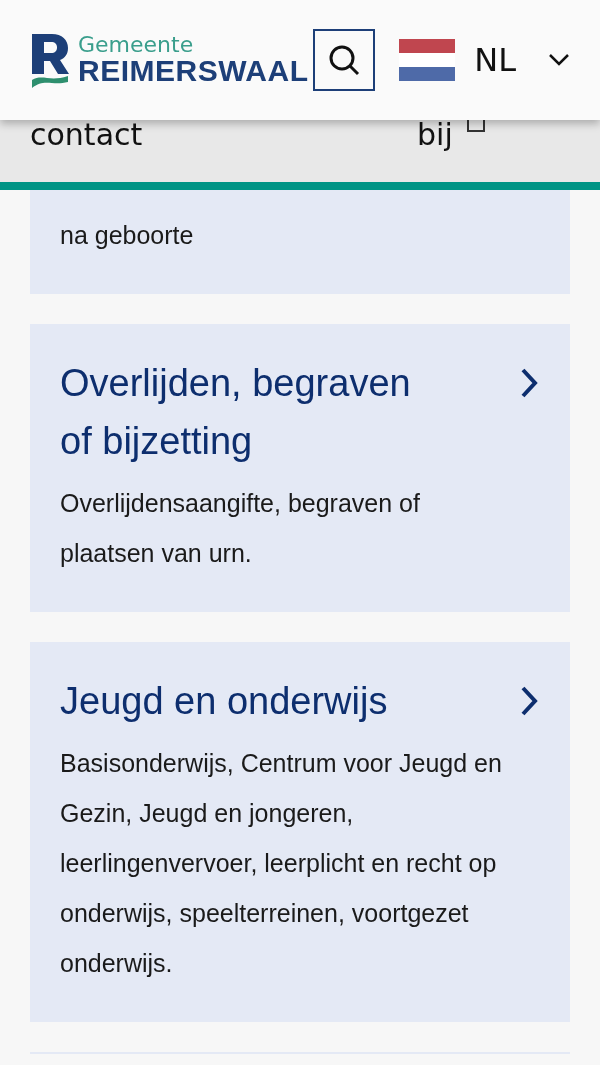  What do you see at coordinates (50, 60) in the screenshot?
I see `logo-icon` at bounding box center [50, 60].